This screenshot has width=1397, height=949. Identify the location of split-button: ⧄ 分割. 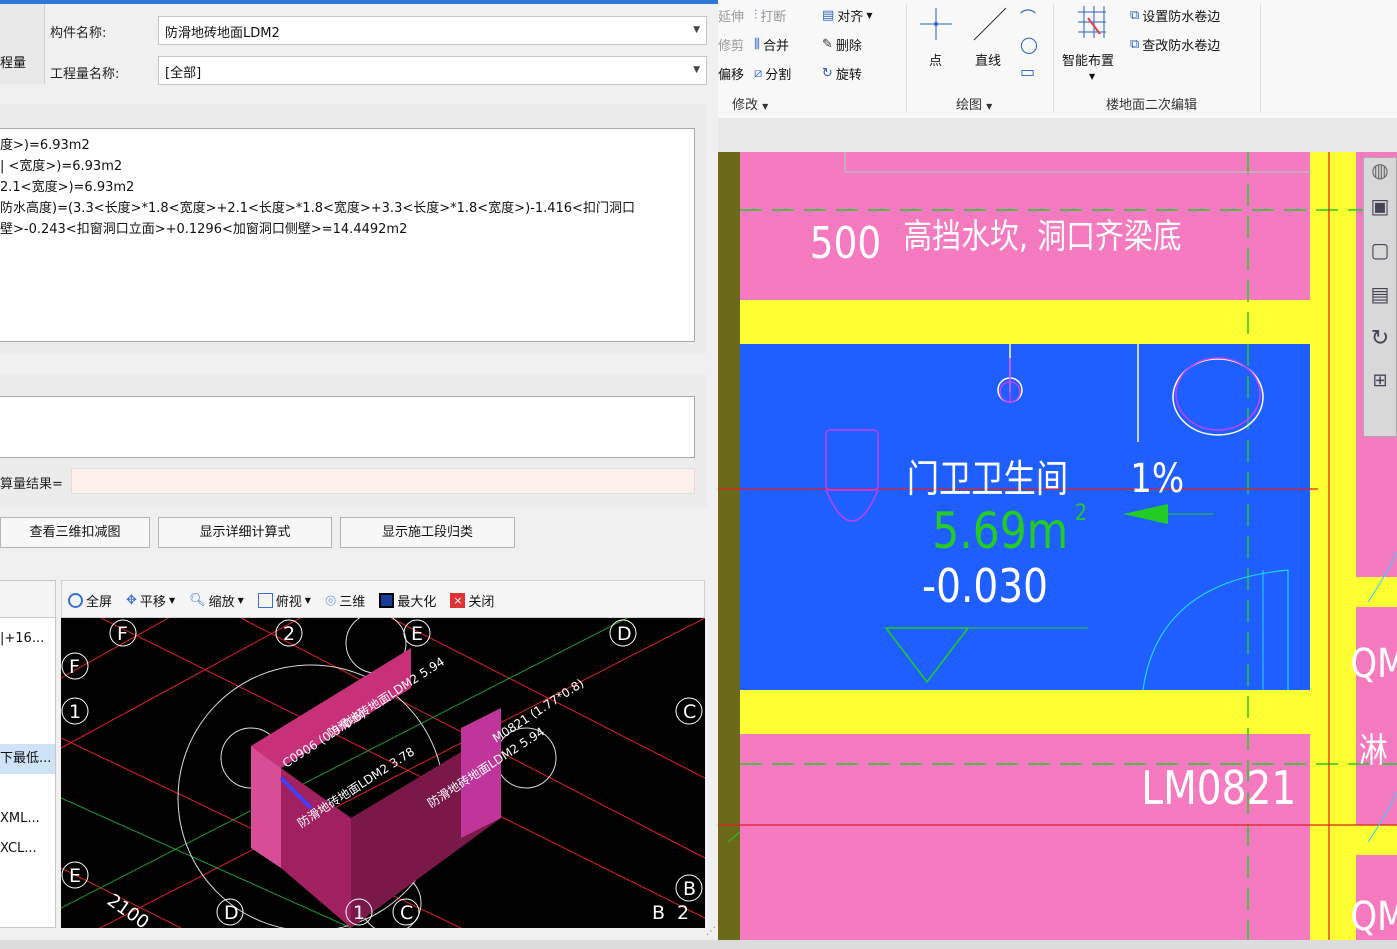
(772, 73).